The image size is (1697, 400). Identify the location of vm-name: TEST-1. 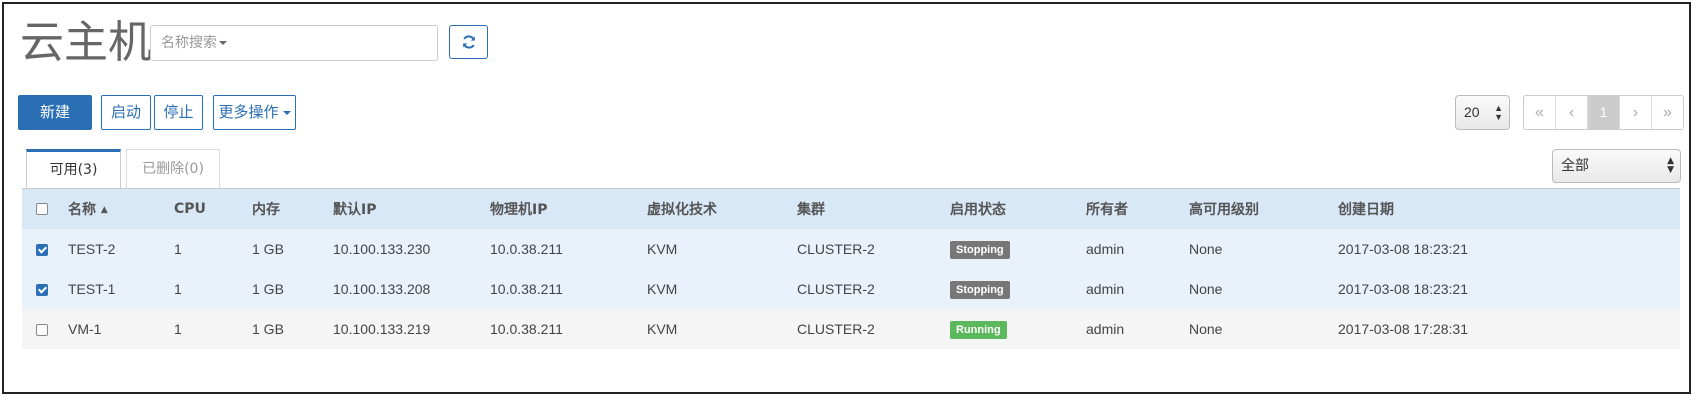
(121, 289).